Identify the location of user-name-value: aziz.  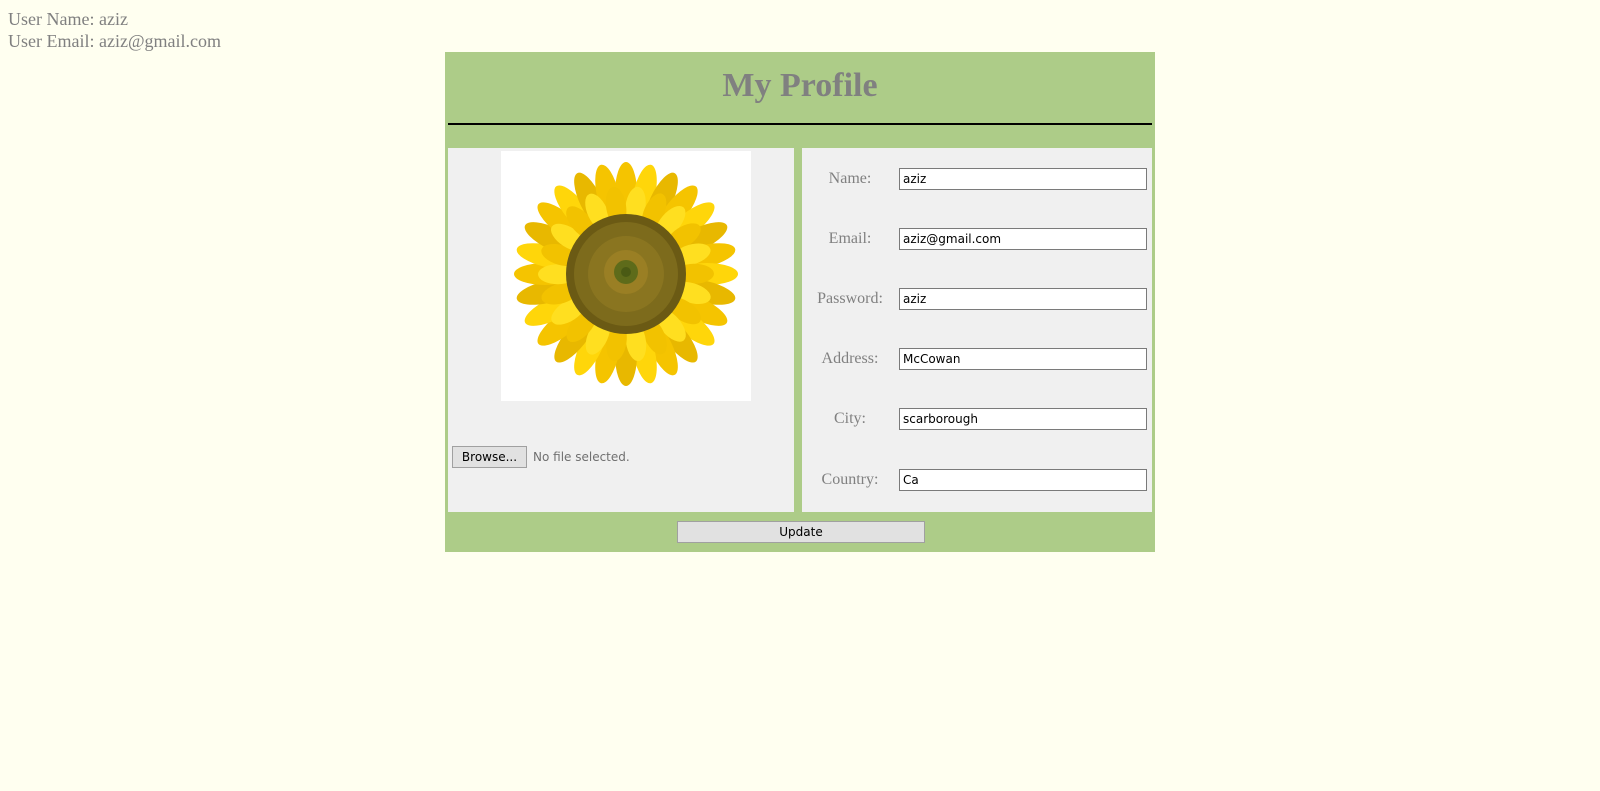
(113, 19).